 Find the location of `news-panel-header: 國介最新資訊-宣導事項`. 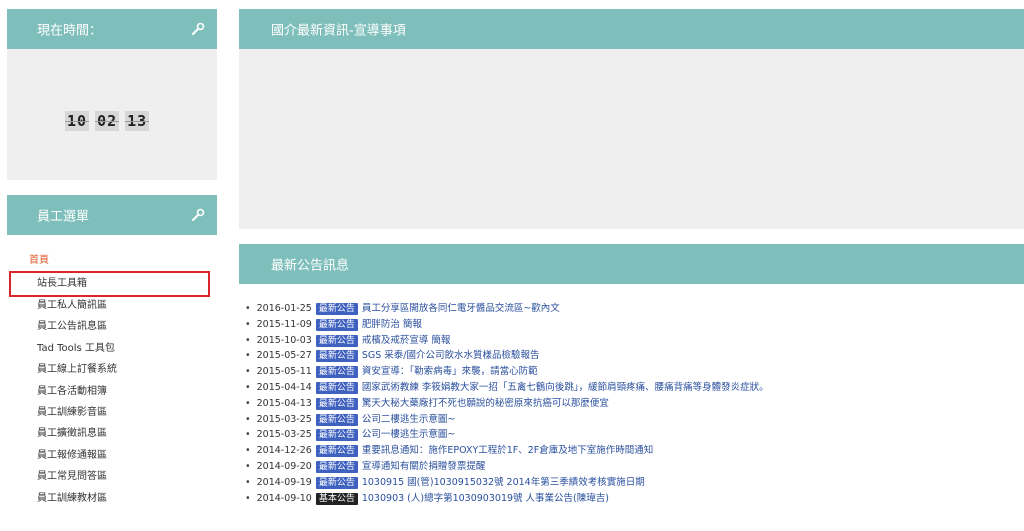

news-panel-header: 國介最新資訊-宣導事項 is located at coordinates (631, 29).